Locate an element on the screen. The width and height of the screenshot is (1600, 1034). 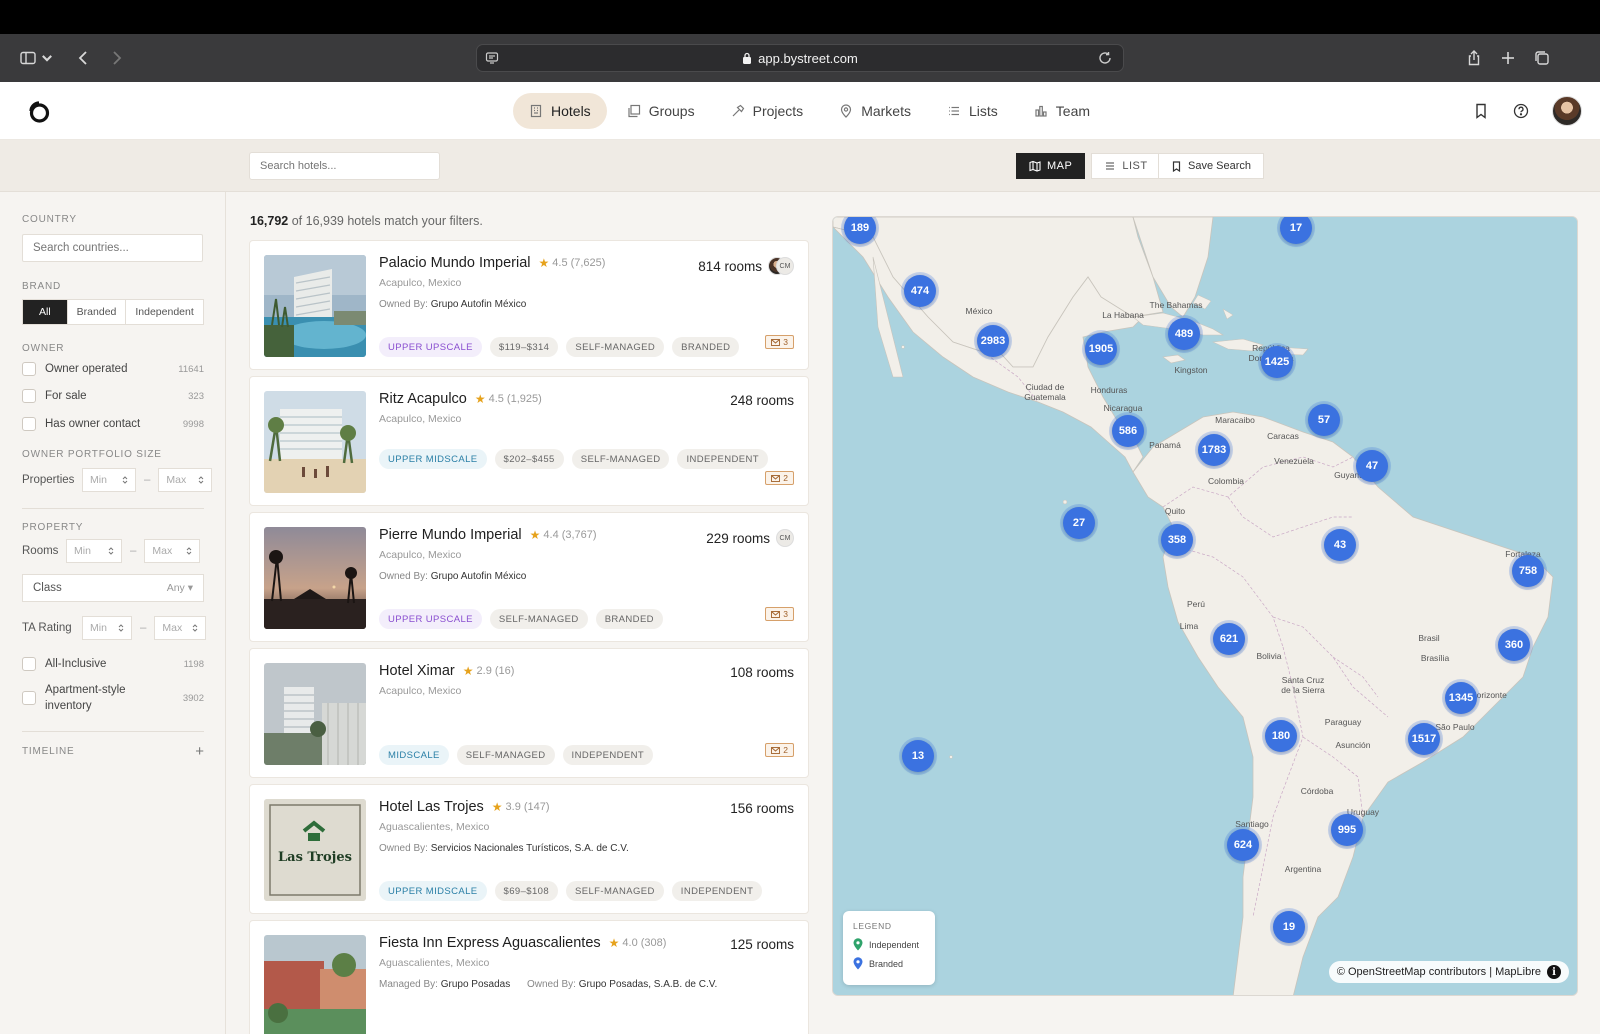
nav-tab-hotels: Hotels is located at coordinates (560, 111).